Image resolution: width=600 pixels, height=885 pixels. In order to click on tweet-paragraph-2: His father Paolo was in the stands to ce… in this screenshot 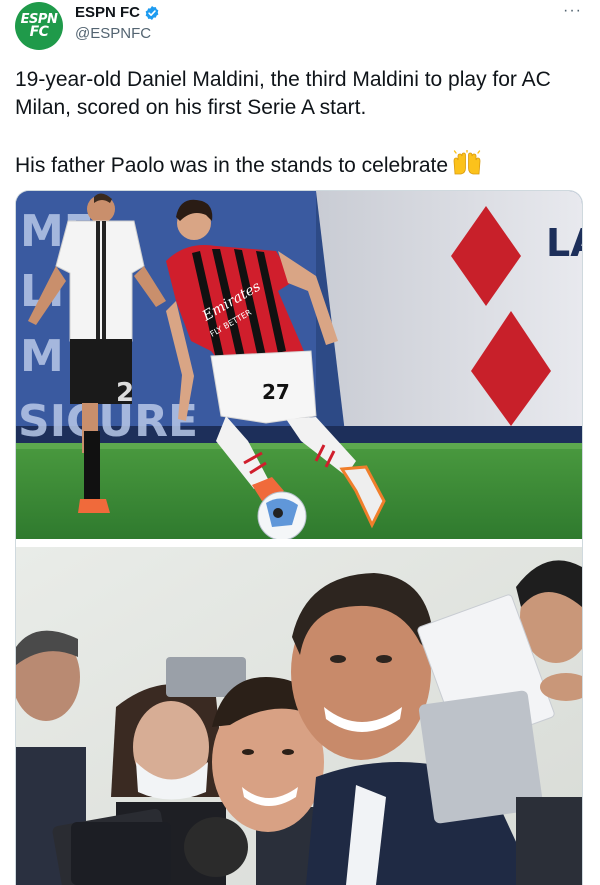, I will do `click(300, 165)`.